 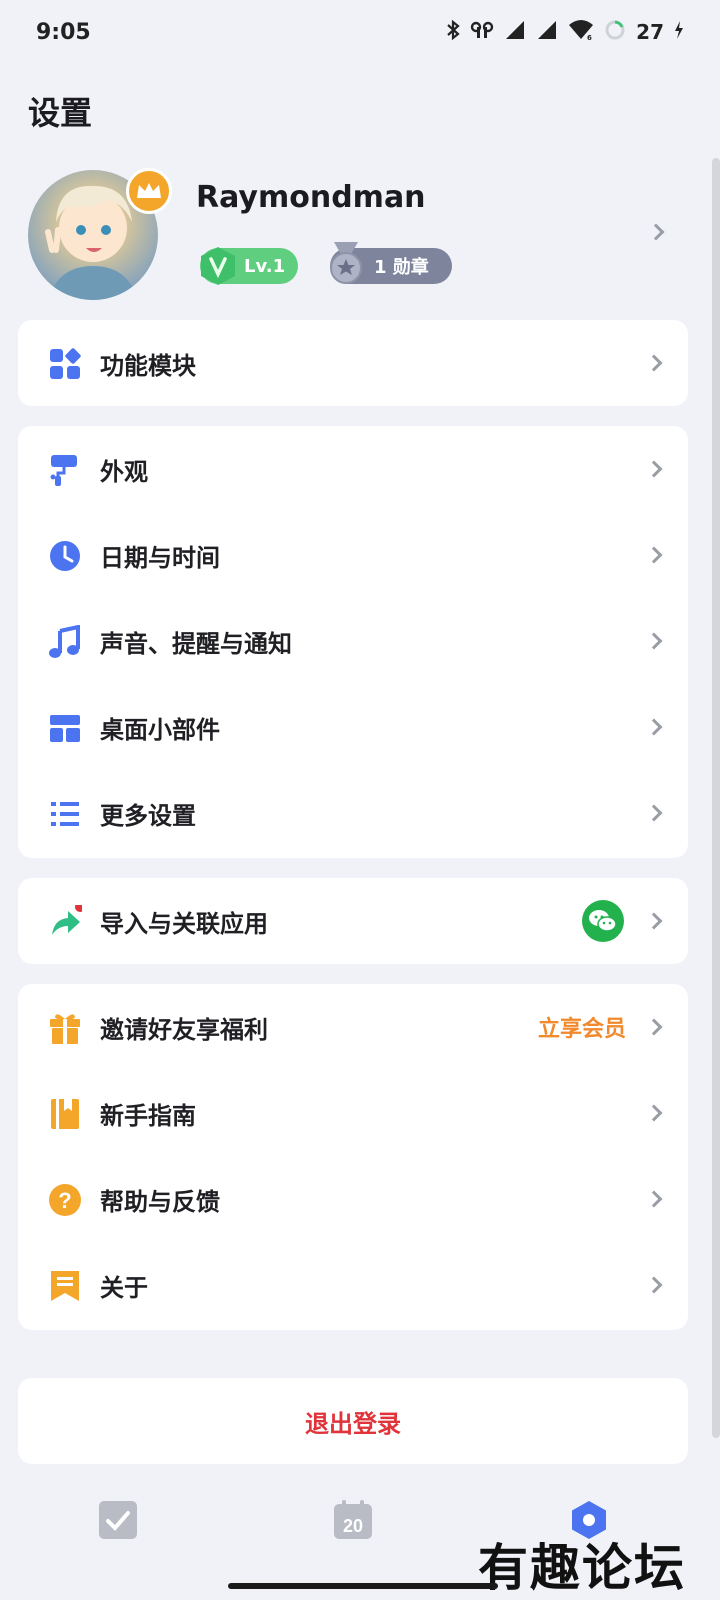 What do you see at coordinates (581, 32) in the screenshot?
I see `wifi-icon: 6` at bounding box center [581, 32].